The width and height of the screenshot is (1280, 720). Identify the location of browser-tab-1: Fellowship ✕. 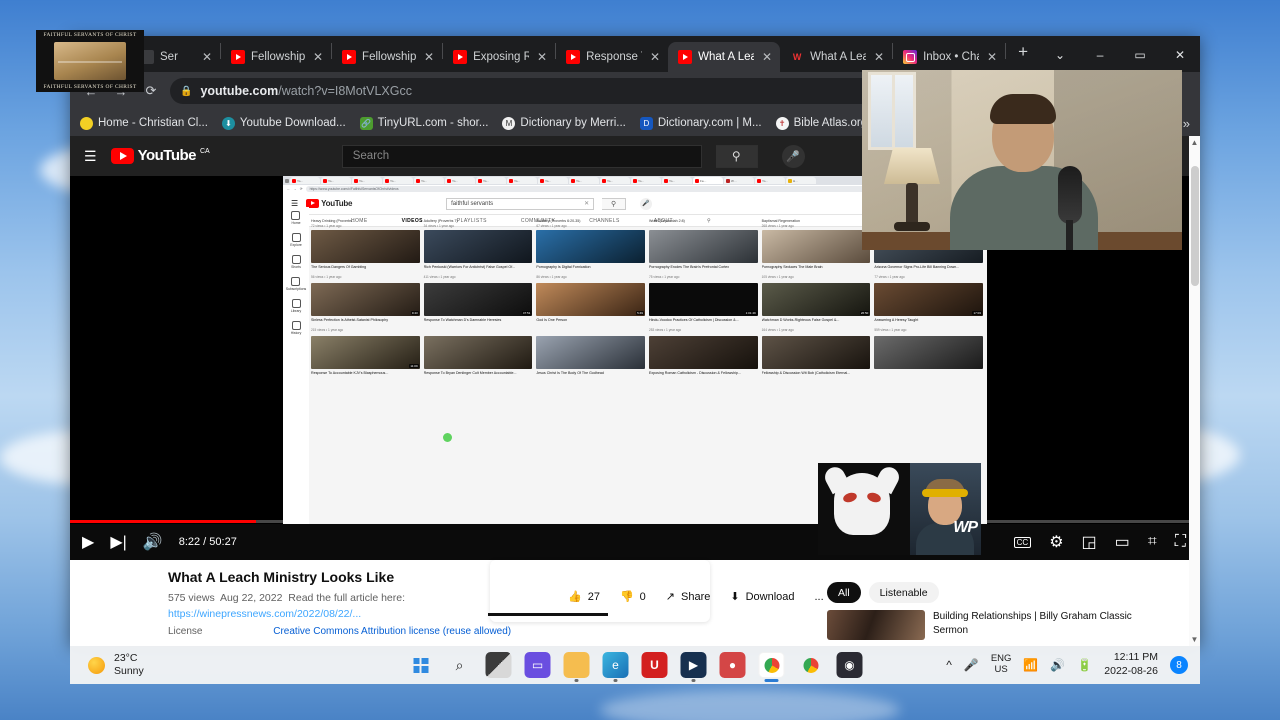
(276, 57).